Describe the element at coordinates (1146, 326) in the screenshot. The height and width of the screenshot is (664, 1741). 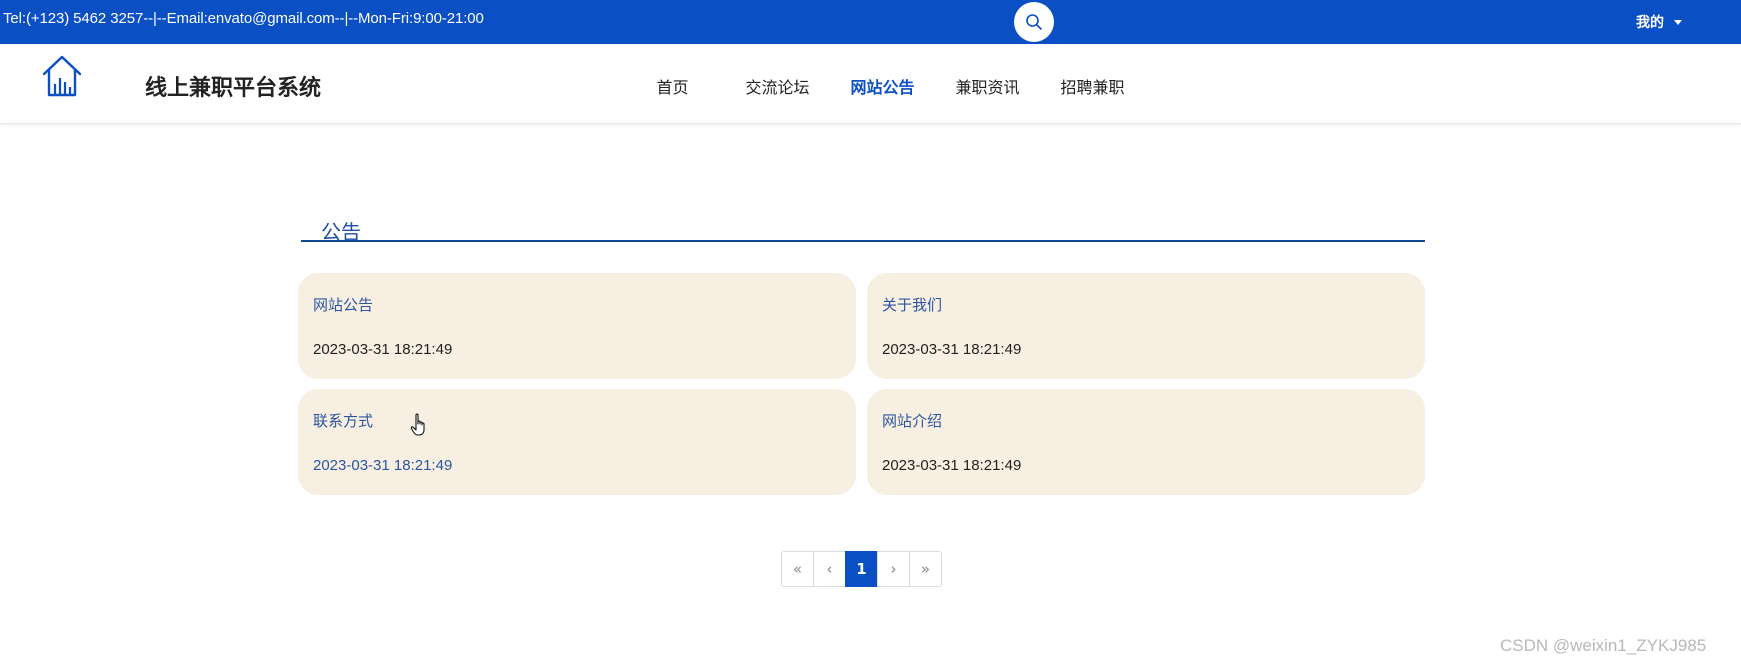
I see `notice-card: 关于我们 2023-03-31 18:21:49` at that location.